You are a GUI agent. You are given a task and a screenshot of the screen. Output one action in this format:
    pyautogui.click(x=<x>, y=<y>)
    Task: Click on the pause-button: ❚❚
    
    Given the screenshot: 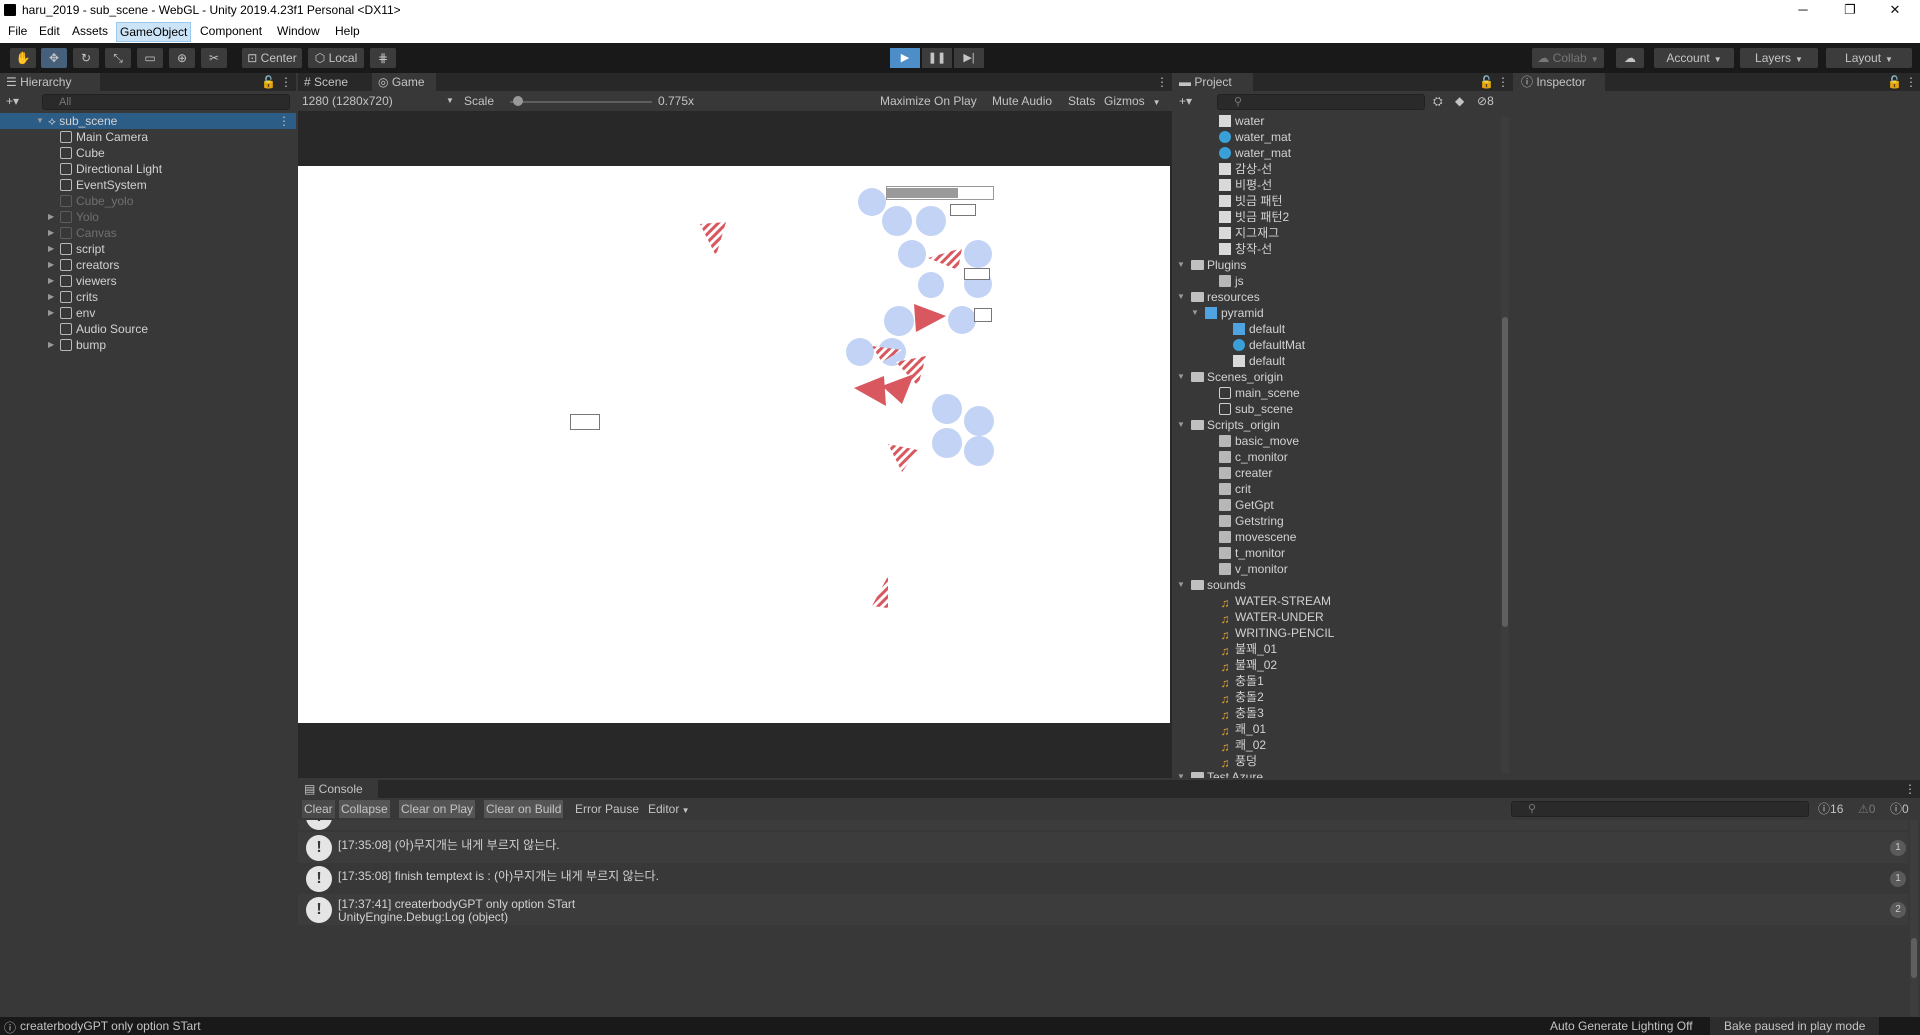 What is the action you would take?
    pyautogui.click(x=937, y=58)
    